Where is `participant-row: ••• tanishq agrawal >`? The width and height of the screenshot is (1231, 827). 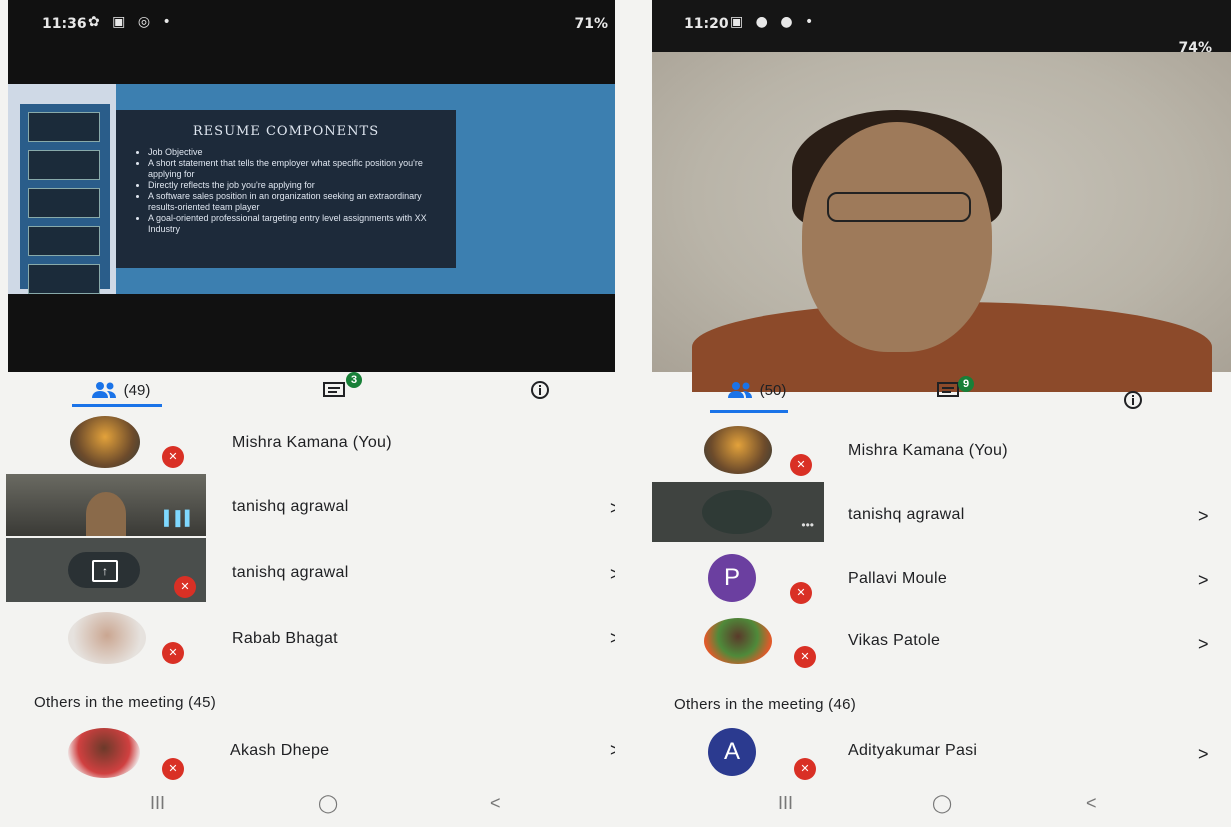 participant-row: ••• tanishq agrawal > is located at coordinates (923, 512).